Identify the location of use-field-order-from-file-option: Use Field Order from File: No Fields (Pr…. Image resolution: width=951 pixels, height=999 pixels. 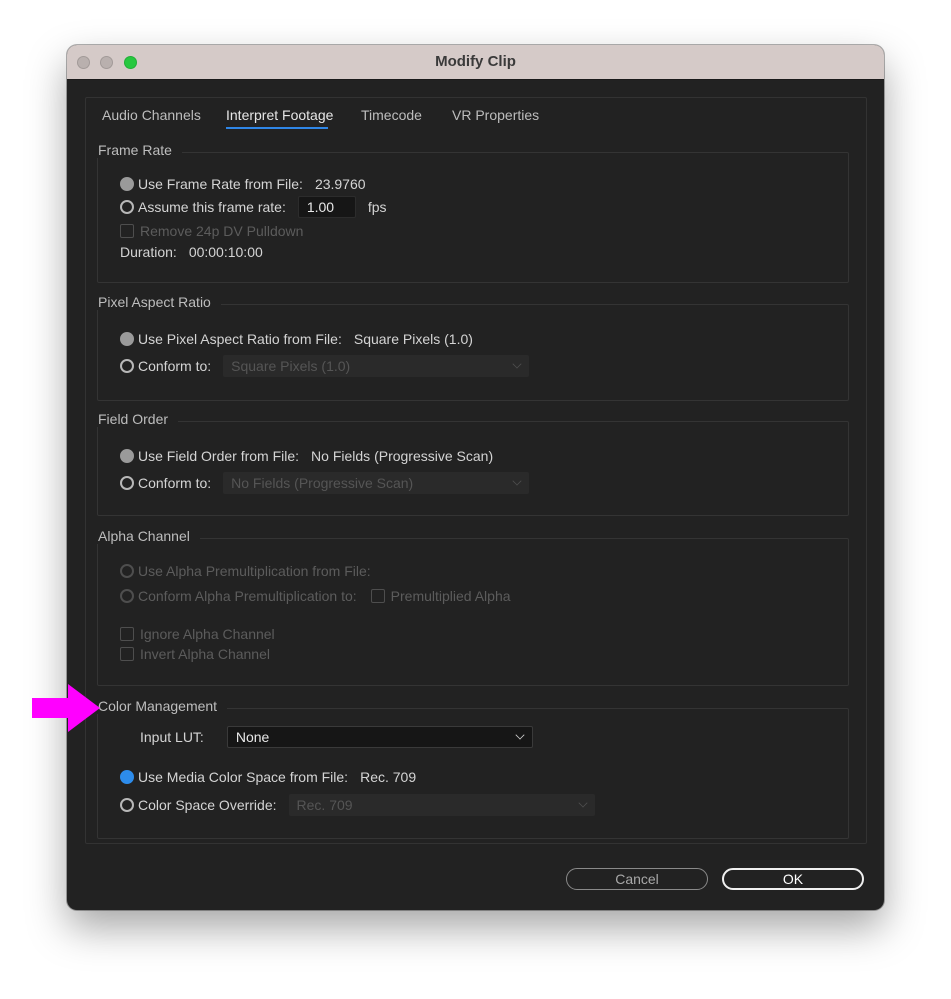
(306, 456).